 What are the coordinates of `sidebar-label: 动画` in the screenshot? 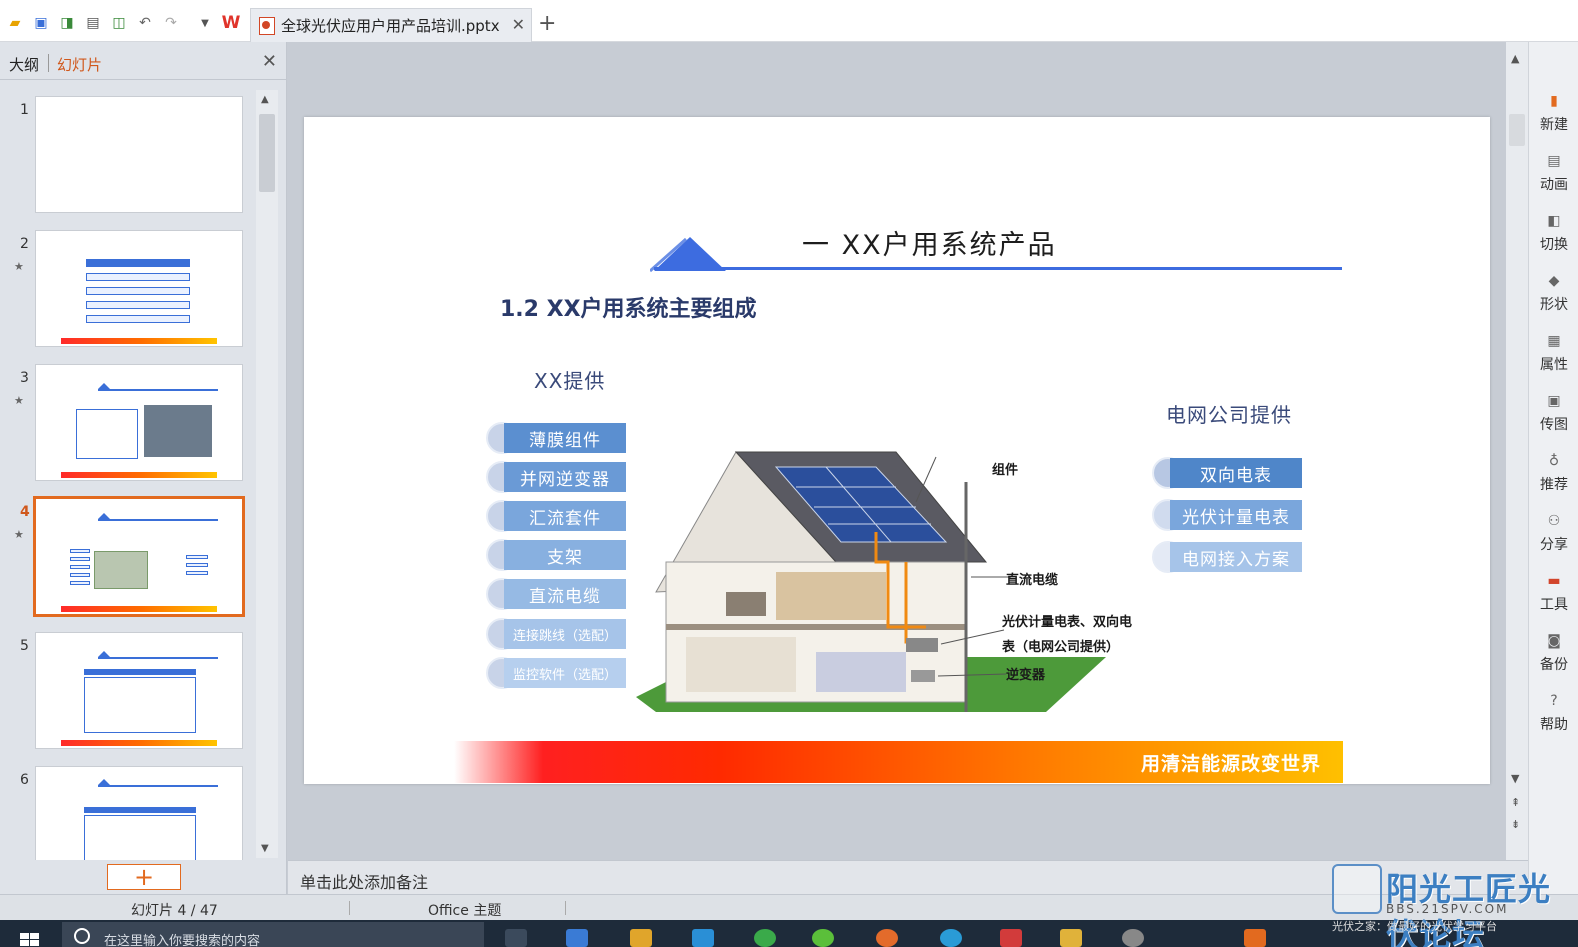 It's located at (1554, 185).